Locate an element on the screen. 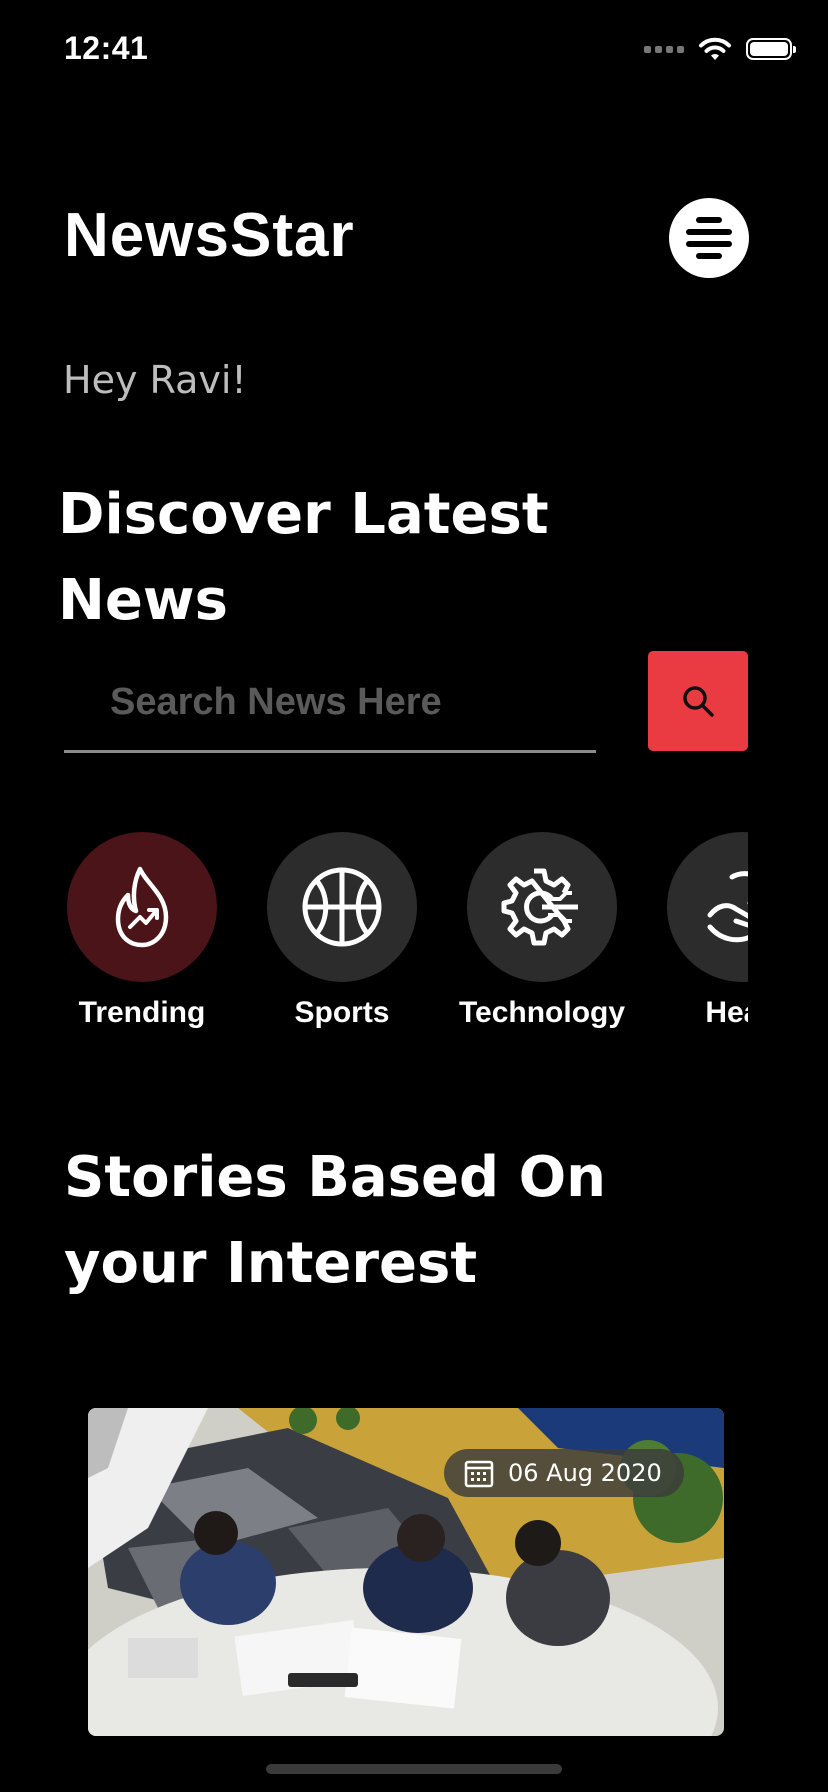 This screenshot has width=828, height=1792. category-sports: Sports is located at coordinates (342, 931).